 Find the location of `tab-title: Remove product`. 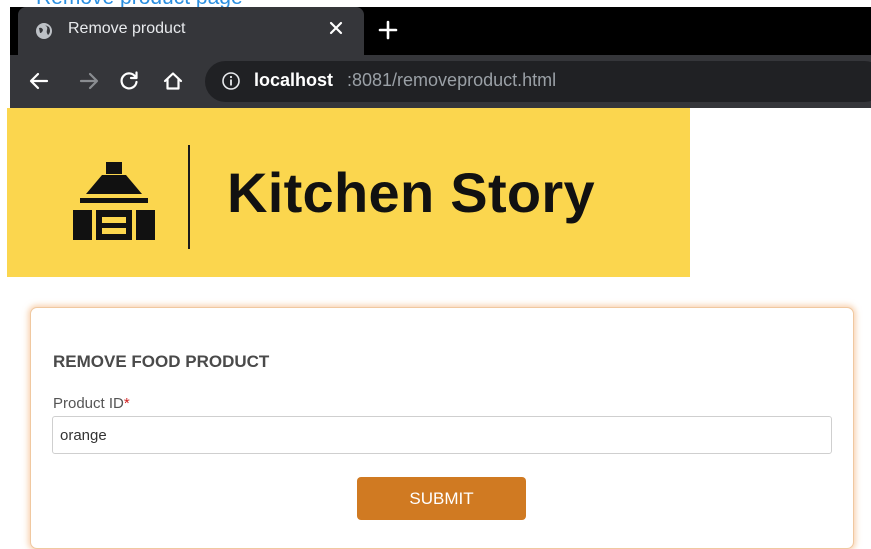

tab-title: Remove product is located at coordinates (127, 28).